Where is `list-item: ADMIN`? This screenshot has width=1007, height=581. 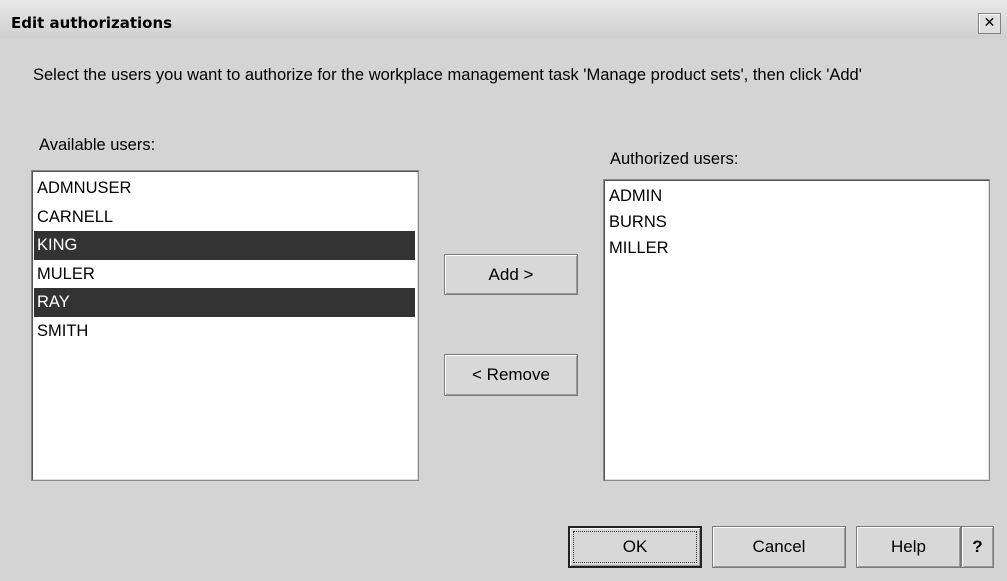 list-item: ADMIN is located at coordinates (796, 196).